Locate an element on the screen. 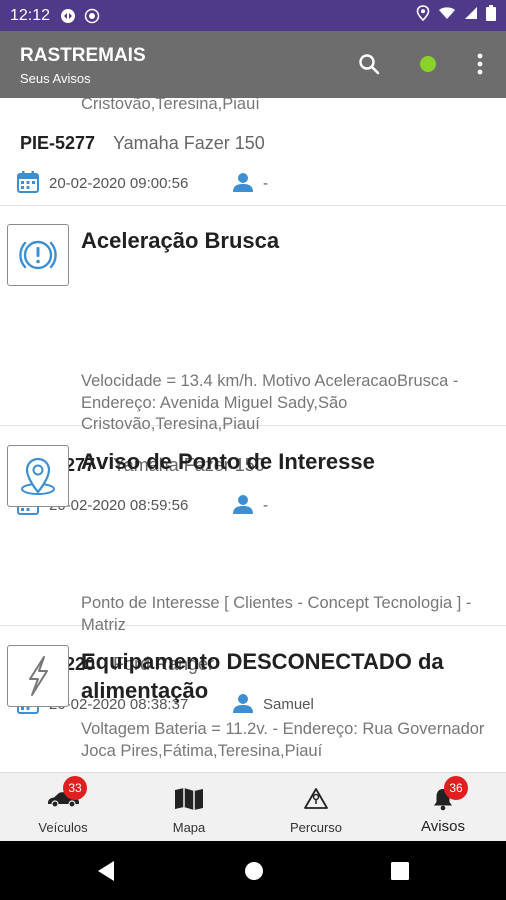  calendar-icon is located at coordinates (28, 184).